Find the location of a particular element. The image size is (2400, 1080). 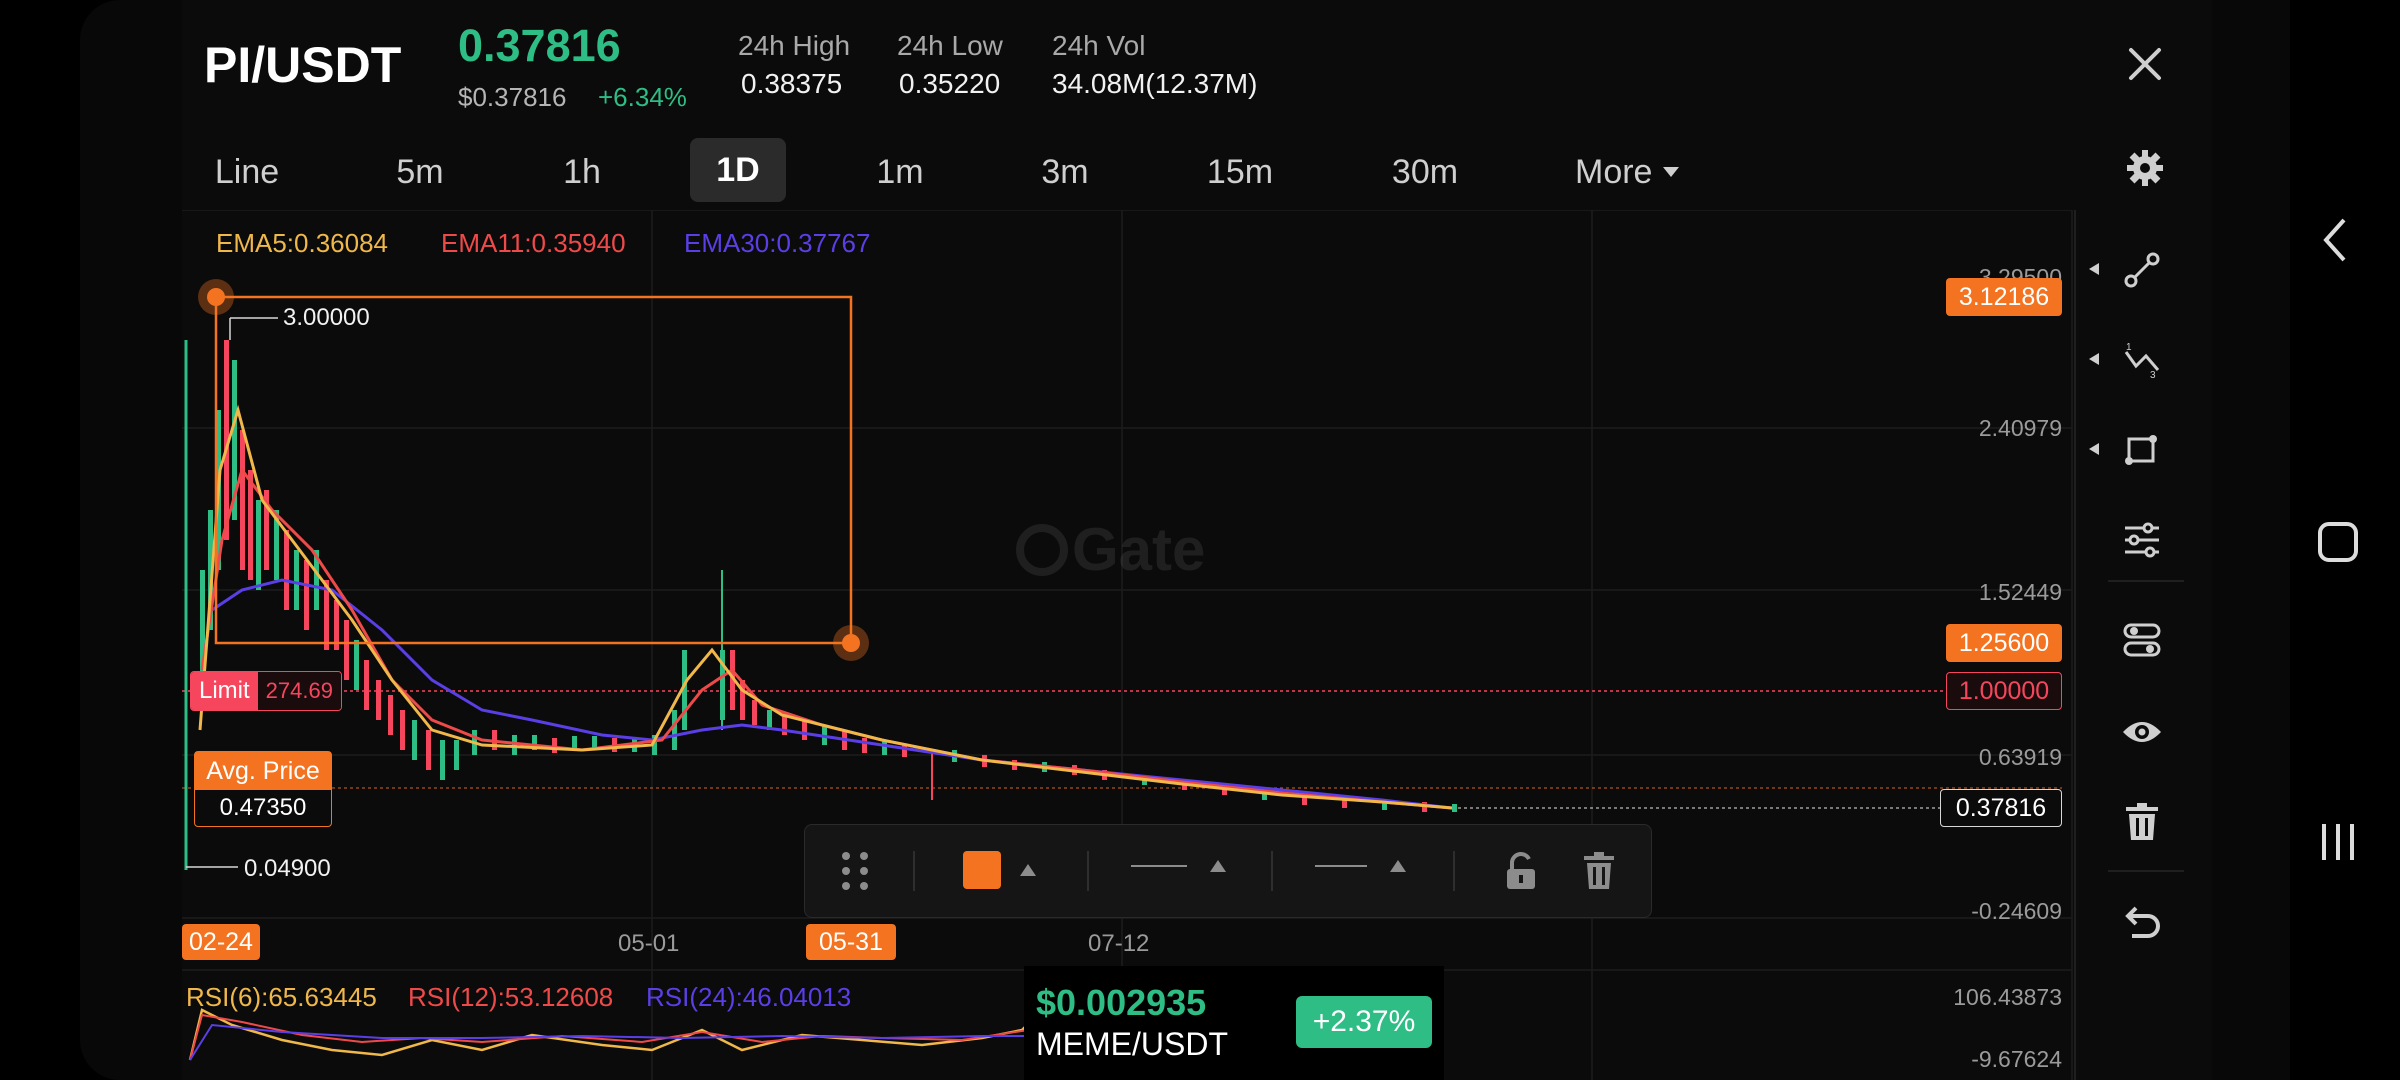

limit-order-tag: Limit 274.69 is located at coordinates (266, 691).